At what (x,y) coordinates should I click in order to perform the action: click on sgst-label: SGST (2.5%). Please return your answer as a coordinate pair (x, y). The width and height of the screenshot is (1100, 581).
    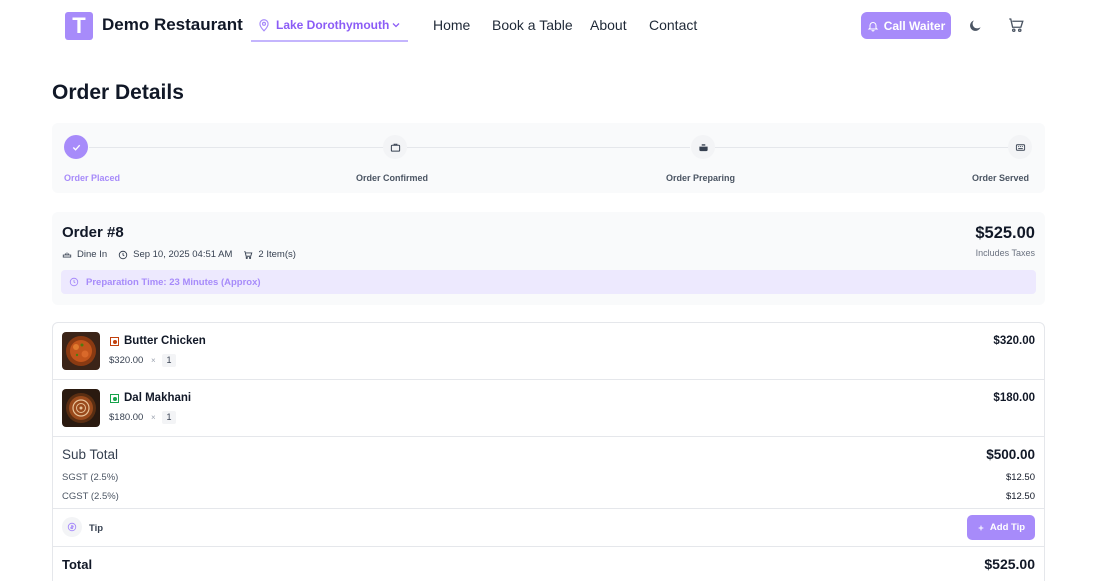
    Looking at the image, I should click on (90, 477).